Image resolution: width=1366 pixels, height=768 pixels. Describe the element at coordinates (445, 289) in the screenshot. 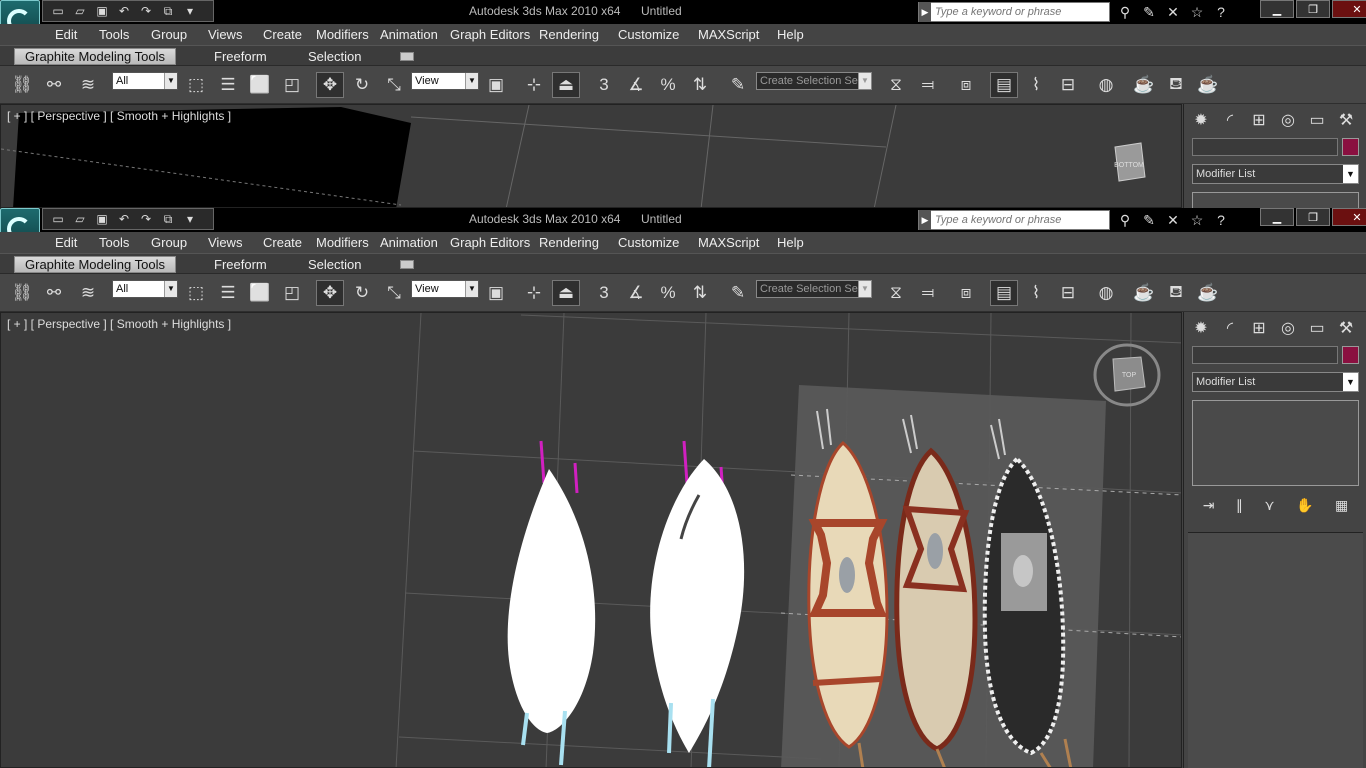

I see `reference-coordinate-dropdown: View ▼` at that location.